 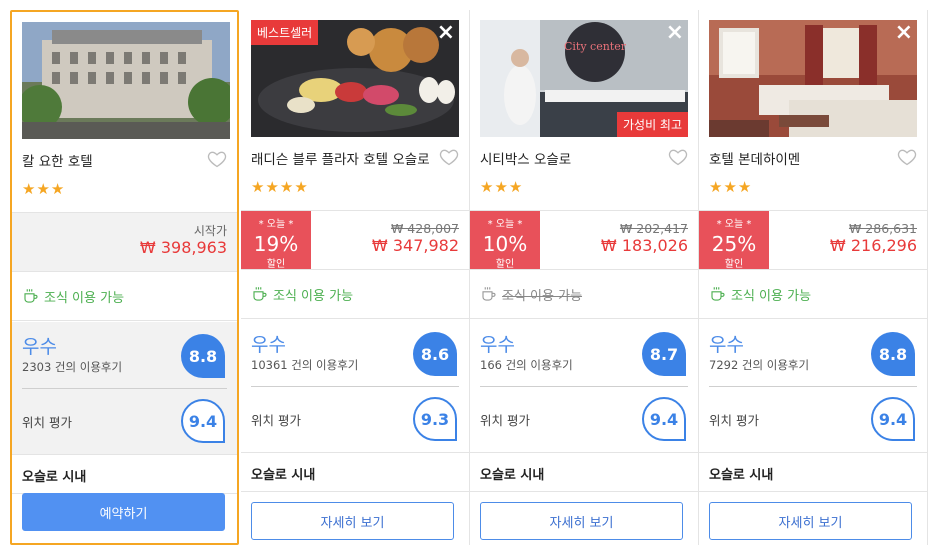 What do you see at coordinates (664, 354) in the screenshot?
I see `review-score-badge: 8.7` at bounding box center [664, 354].